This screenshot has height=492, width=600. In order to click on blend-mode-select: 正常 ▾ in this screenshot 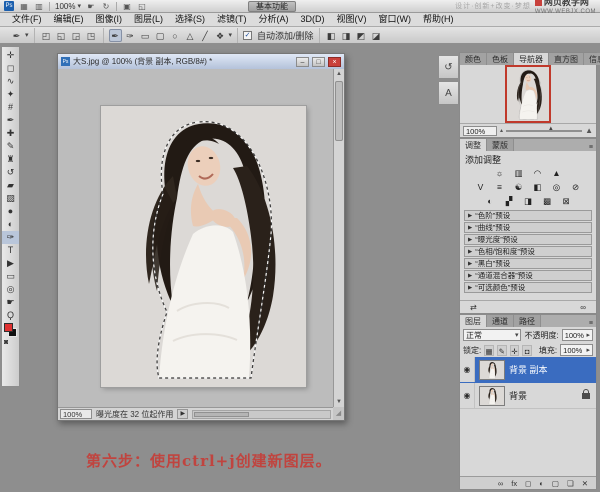, I will do `click(492, 335)`.